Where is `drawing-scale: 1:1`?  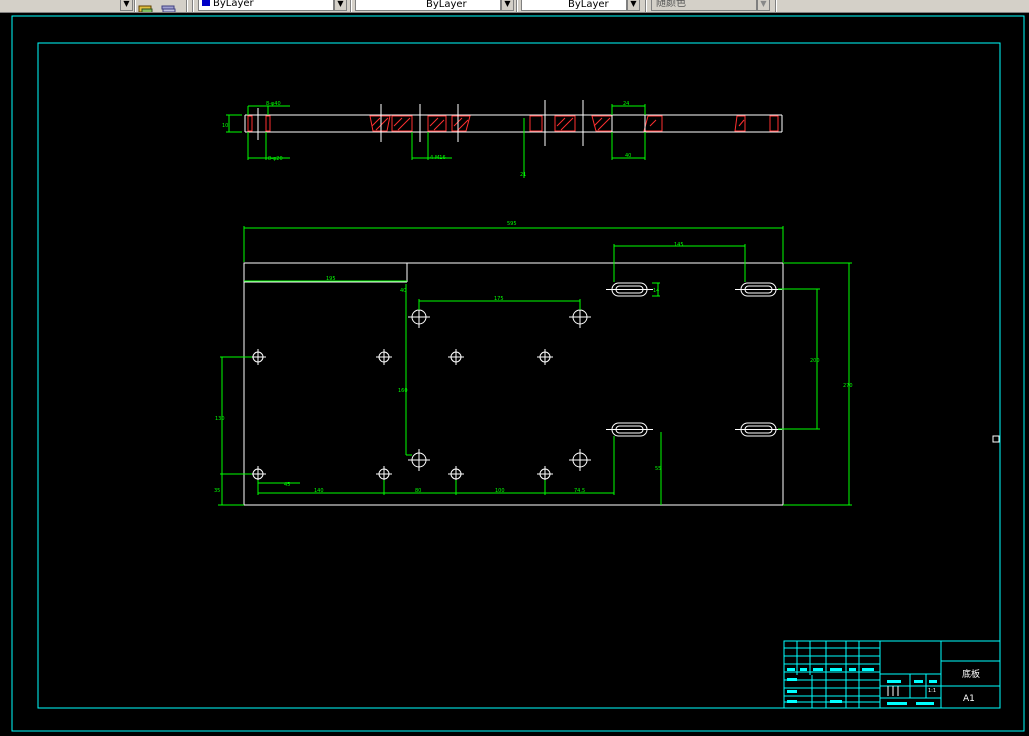
drawing-scale: 1:1 is located at coordinates (932, 691).